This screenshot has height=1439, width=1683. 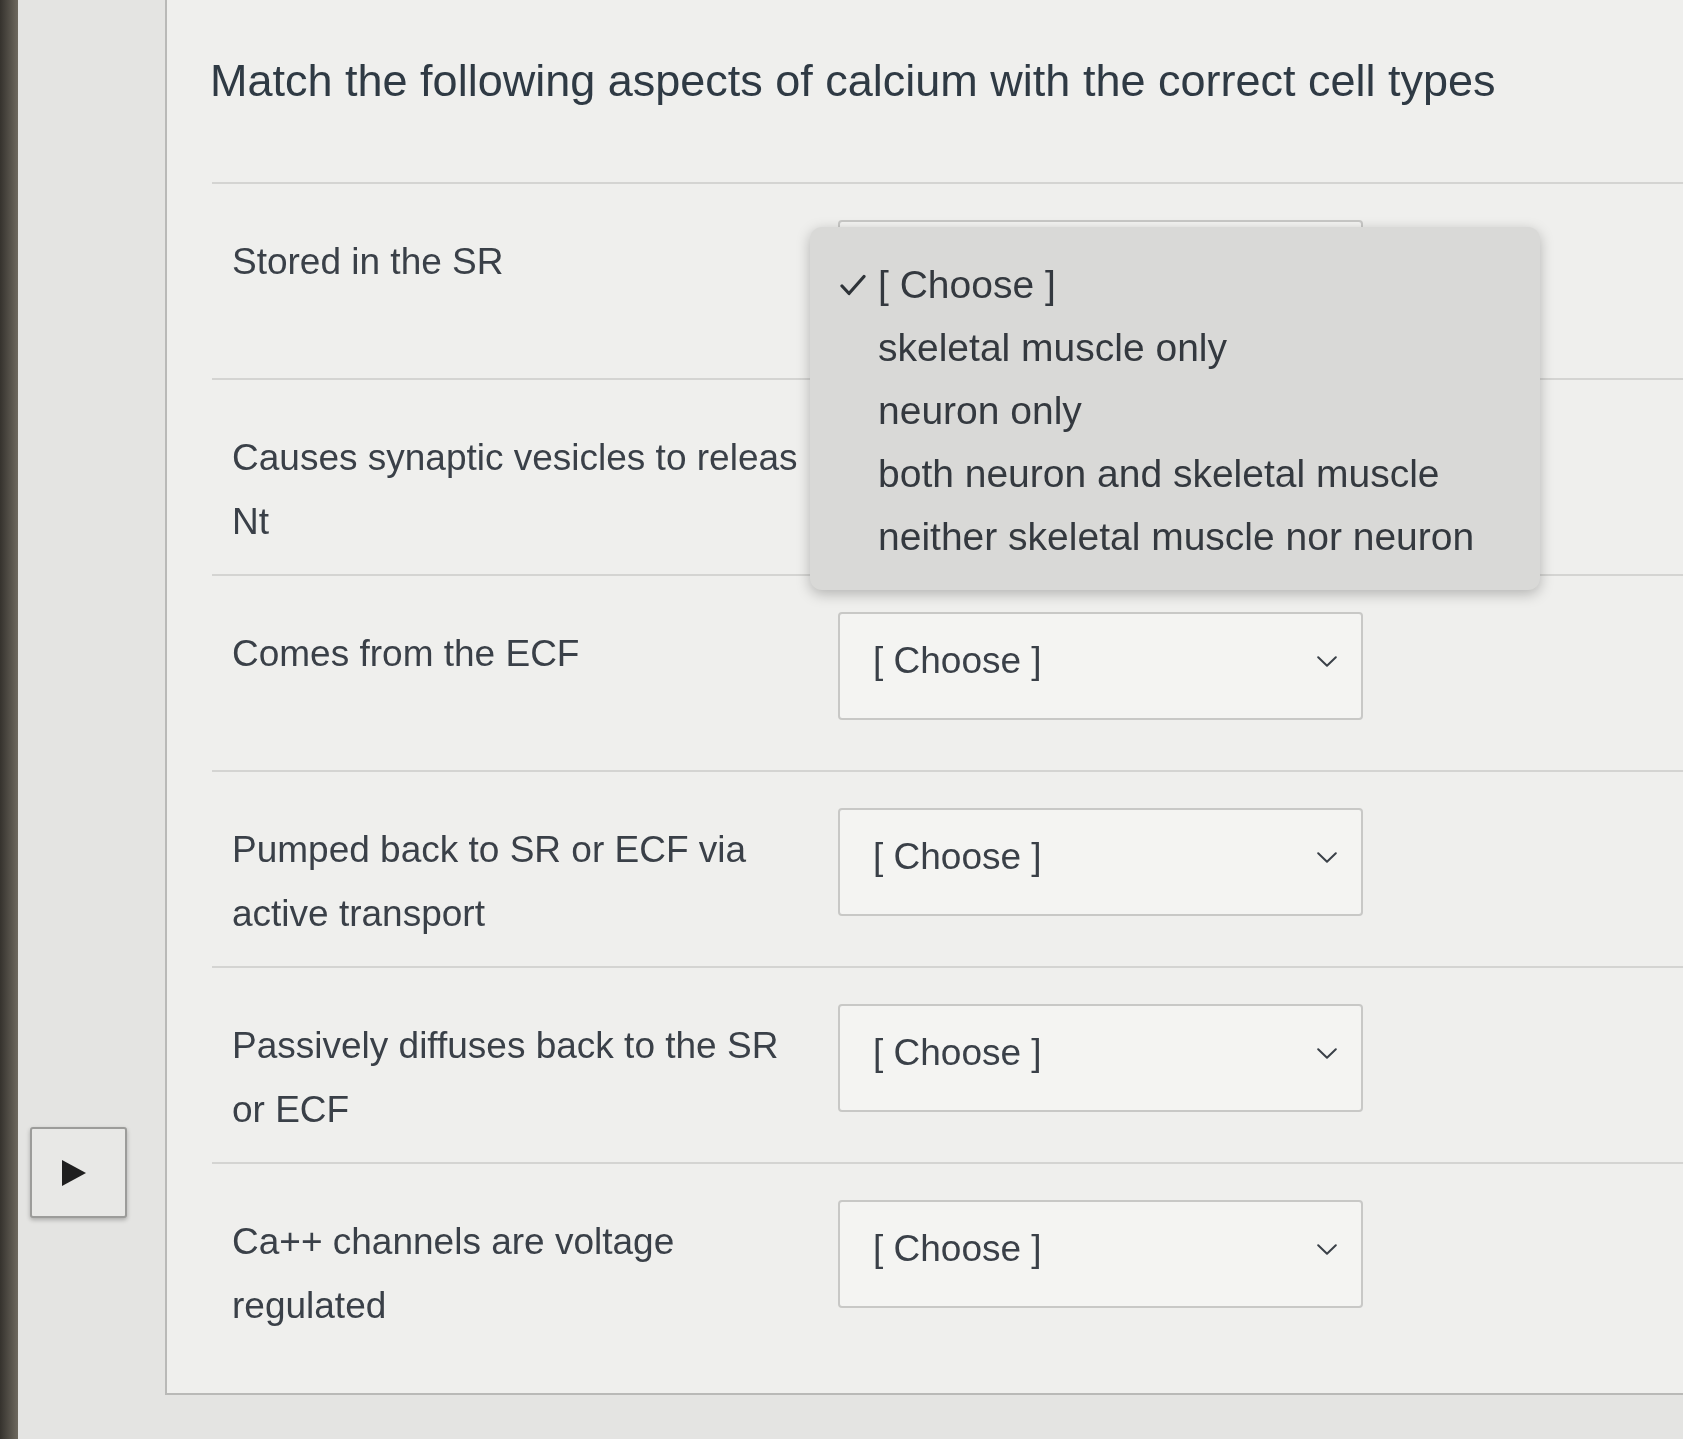 I want to click on prompt-text: Causes synaptic vesicles to releas Nt, so click(x=515, y=490).